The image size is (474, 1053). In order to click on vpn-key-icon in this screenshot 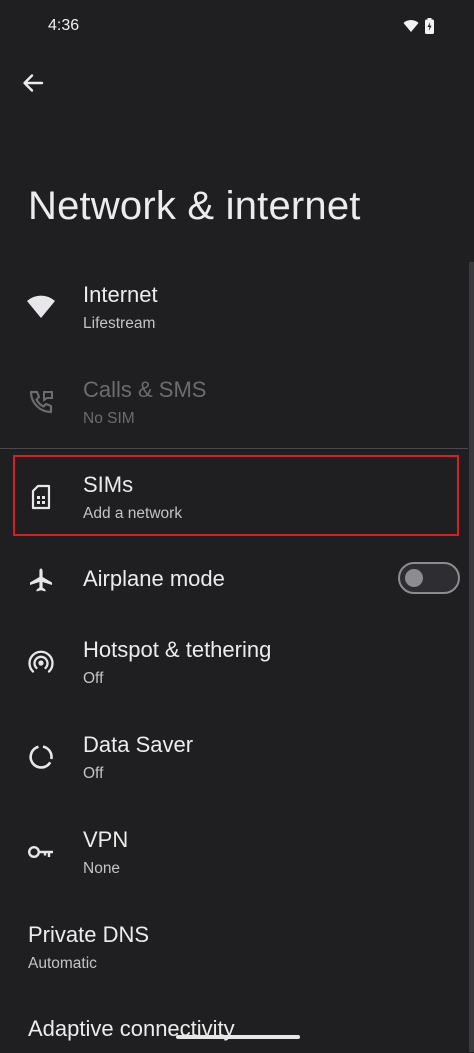, I will do `click(41, 852)`.